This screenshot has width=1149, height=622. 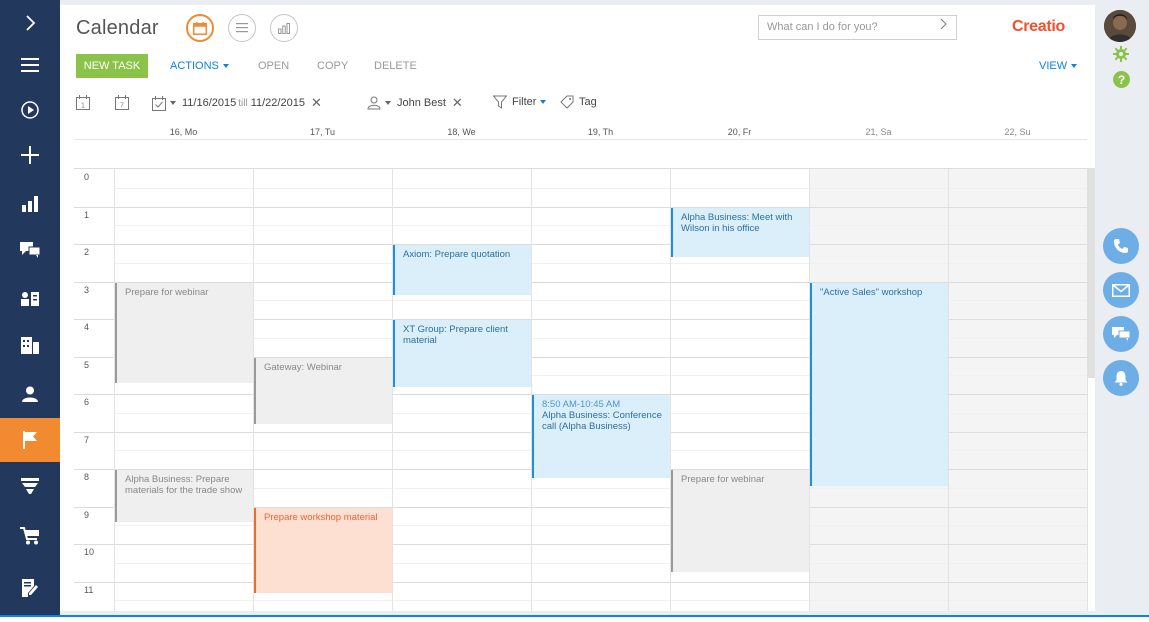 I want to click on clear-period-icon: ✕, so click(x=316, y=103).